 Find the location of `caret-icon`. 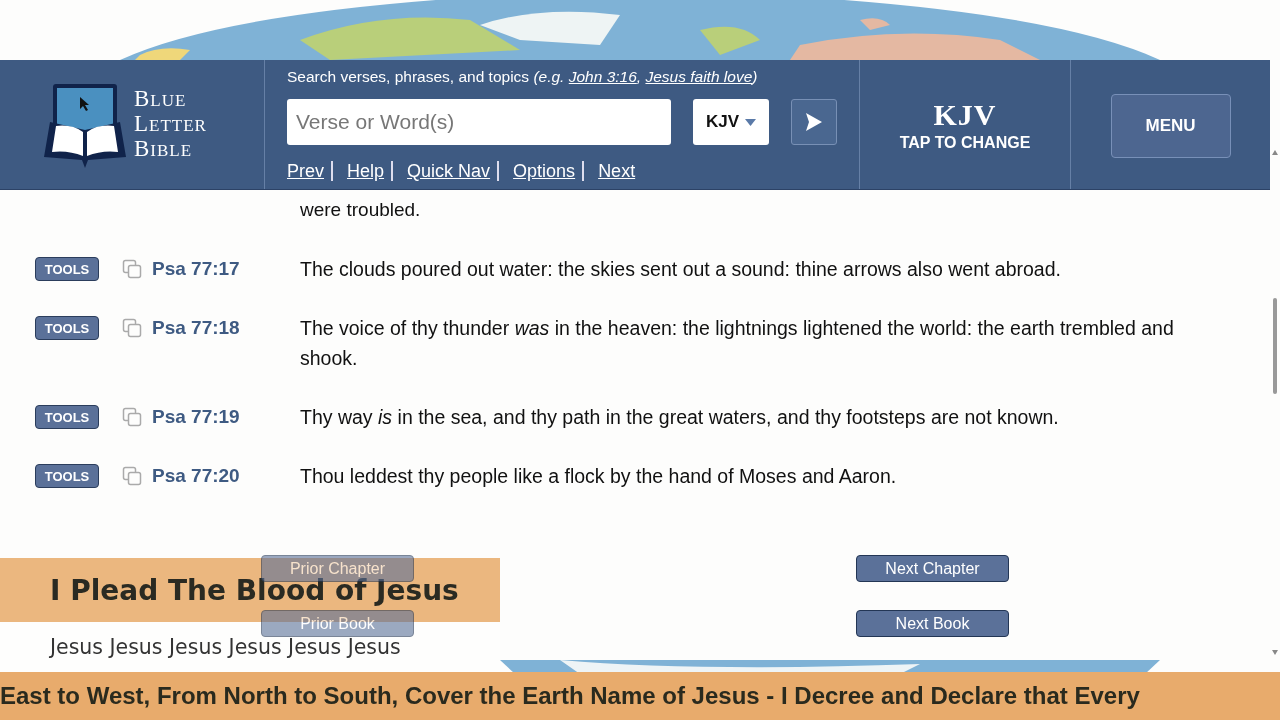

caret-icon is located at coordinates (751, 122).